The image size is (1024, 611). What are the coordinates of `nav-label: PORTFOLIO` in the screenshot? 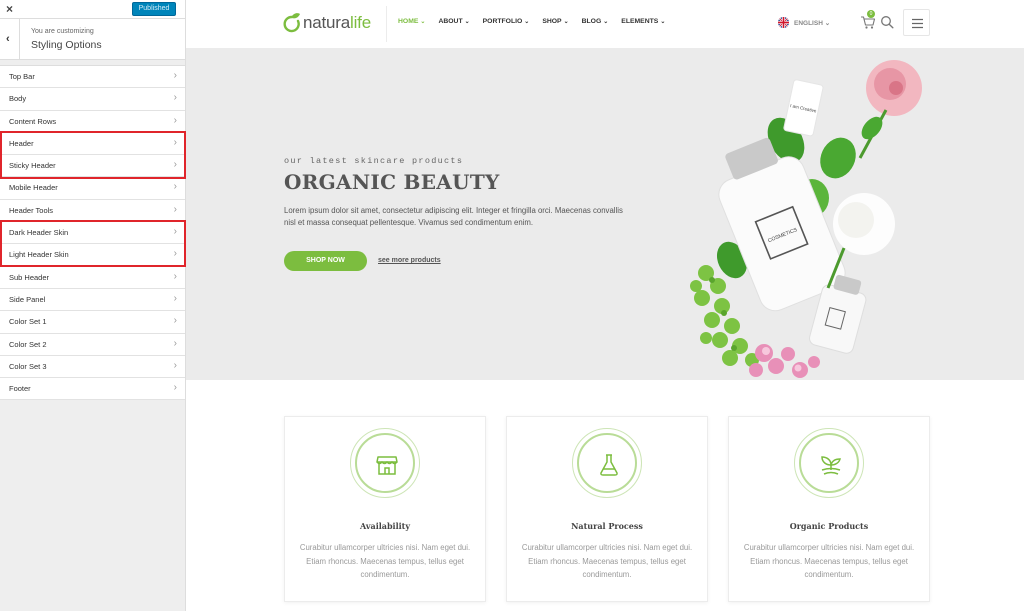 It's located at (502, 21).